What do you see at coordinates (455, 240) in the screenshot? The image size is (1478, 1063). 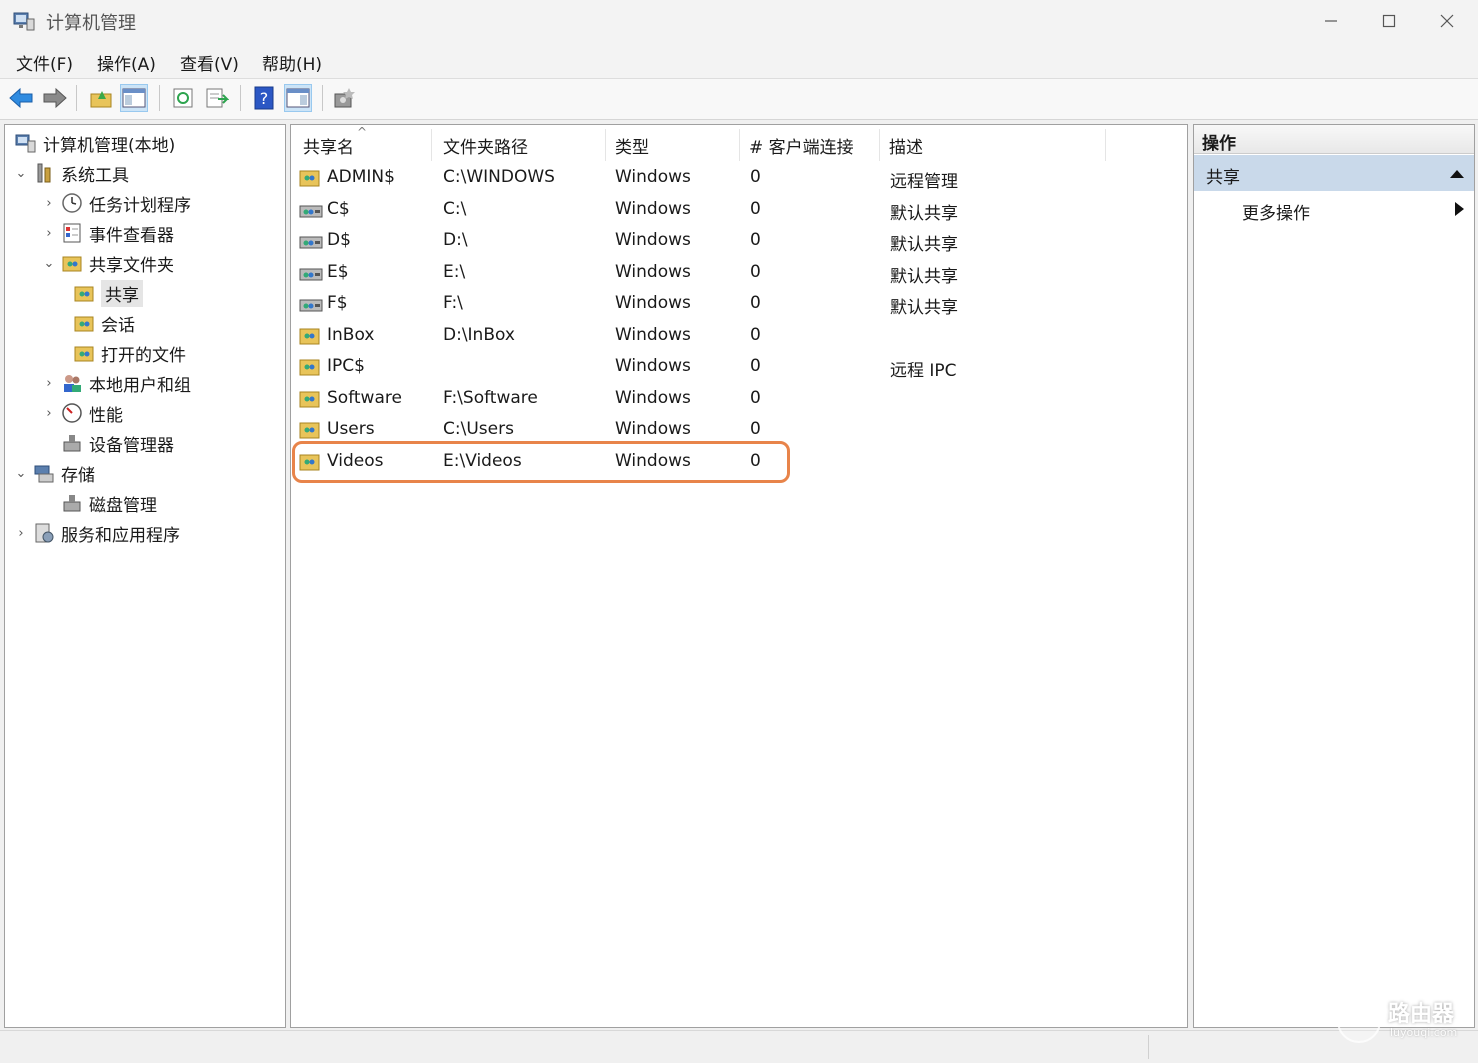 I see `cell-folder-path: D:\` at bounding box center [455, 240].